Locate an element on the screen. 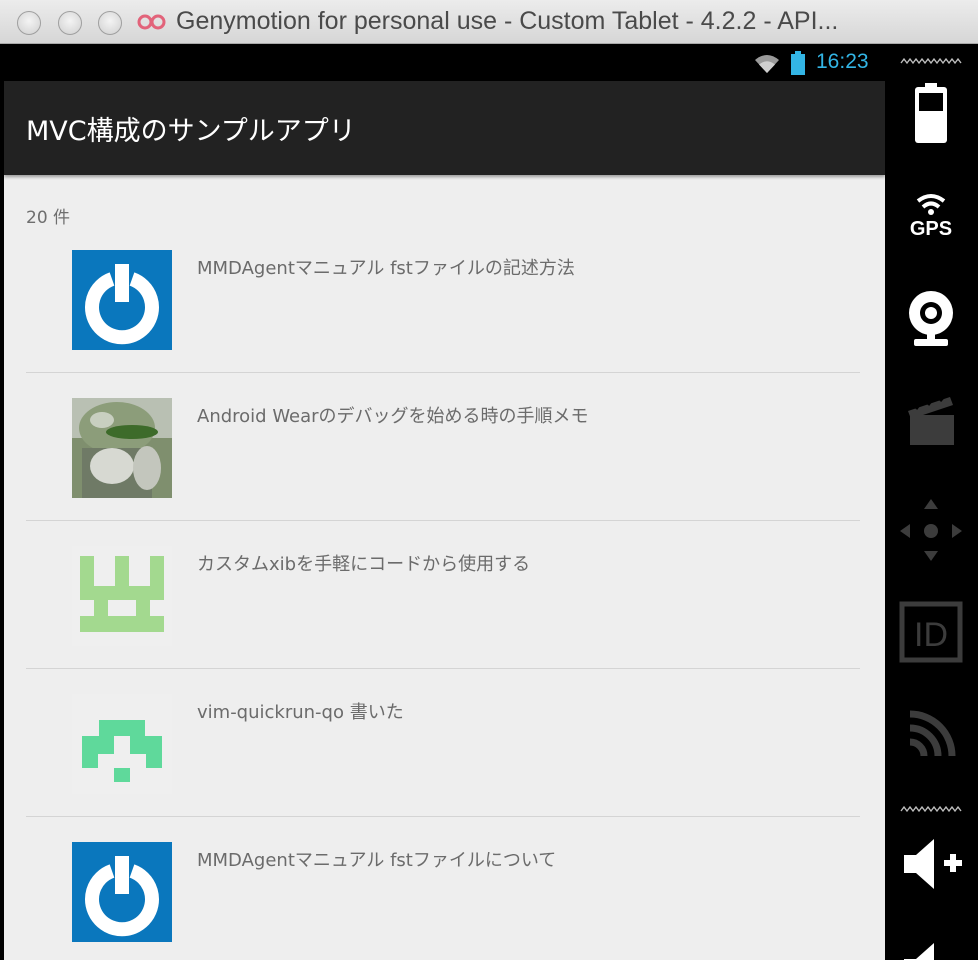  id-icon: ID is located at coordinates (931, 633).